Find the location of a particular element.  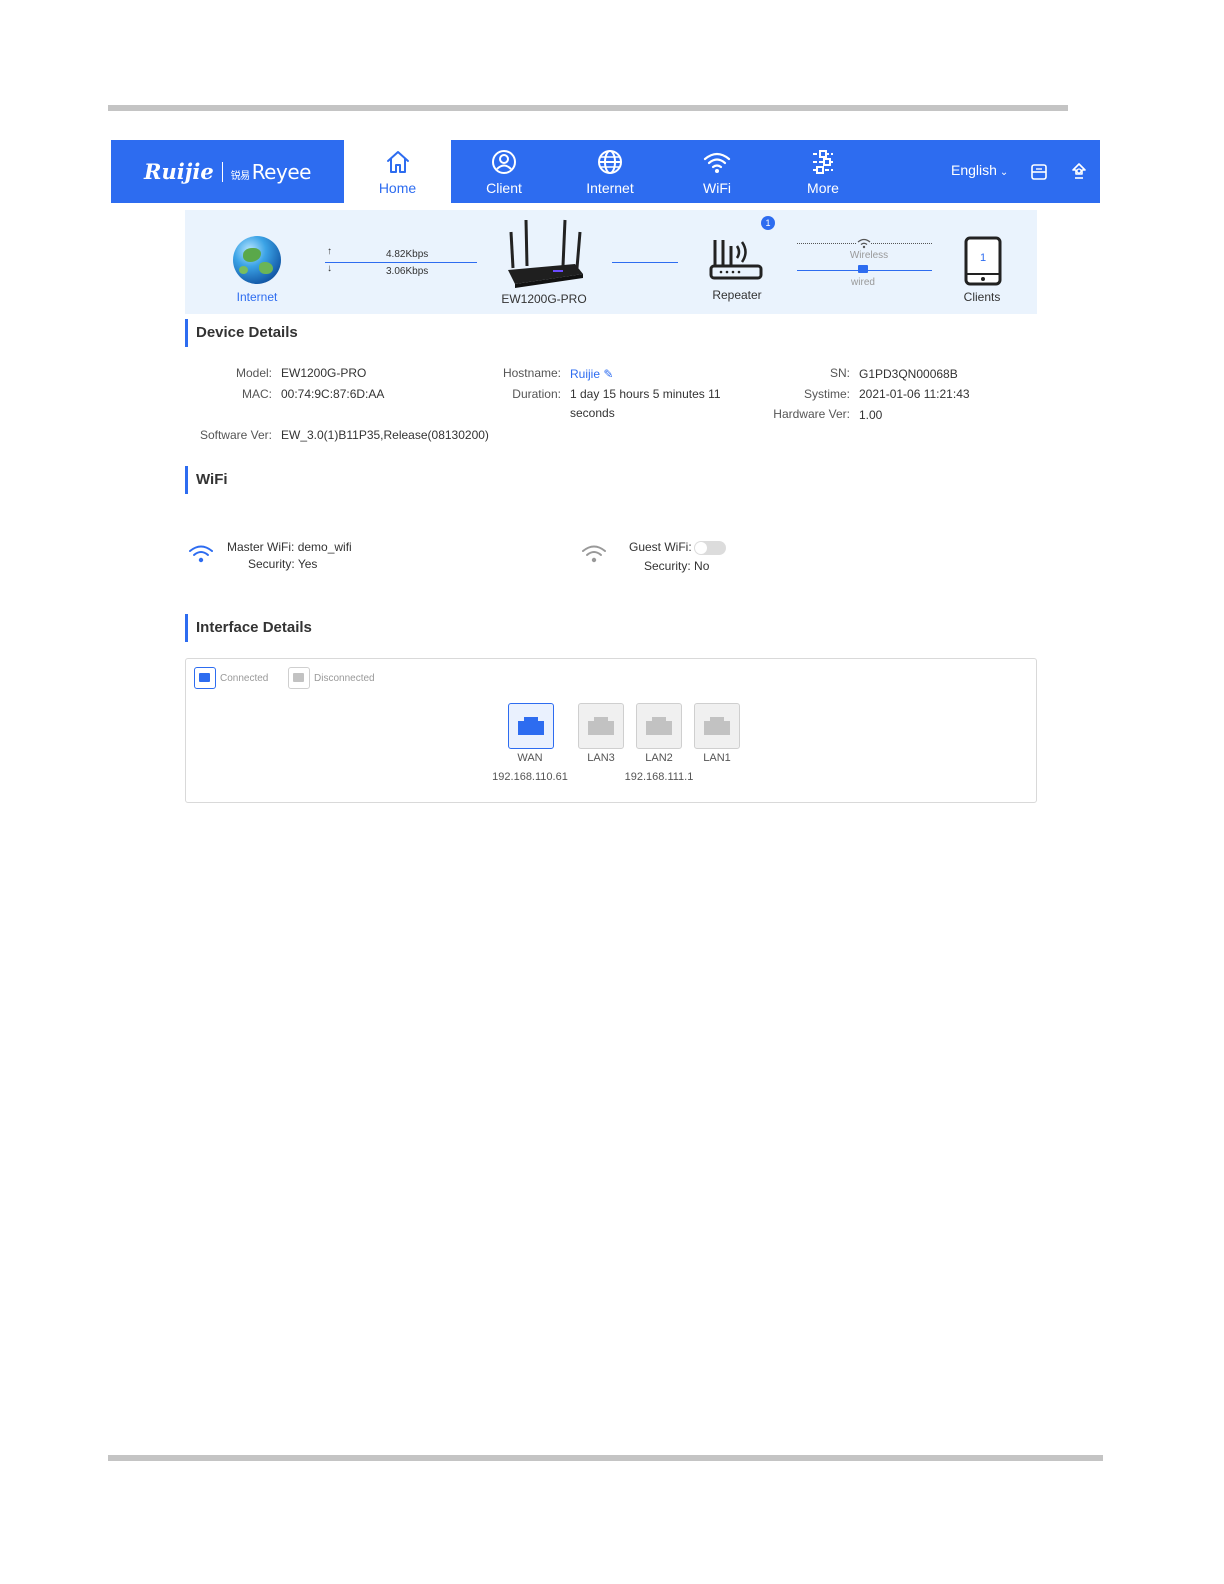

logout-icon is located at coordinates (1079, 174).